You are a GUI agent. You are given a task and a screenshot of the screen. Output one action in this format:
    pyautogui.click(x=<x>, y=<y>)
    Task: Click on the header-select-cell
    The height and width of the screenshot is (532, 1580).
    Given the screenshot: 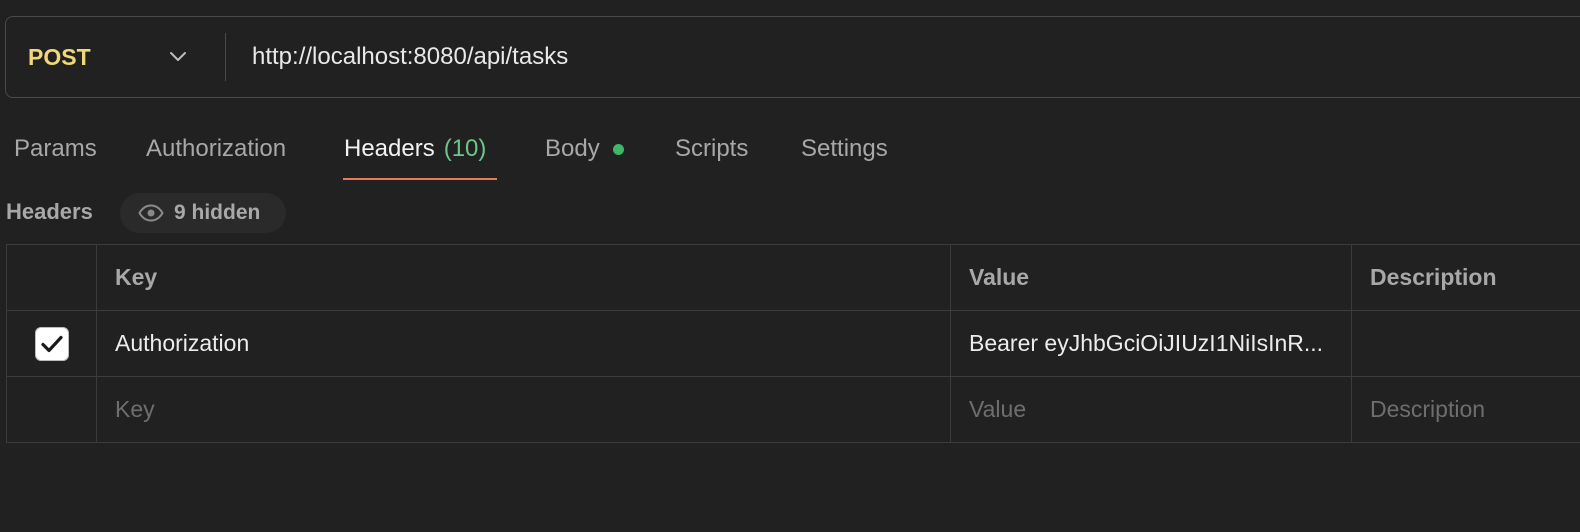 What is the action you would take?
    pyautogui.click(x=52, y=277)
    